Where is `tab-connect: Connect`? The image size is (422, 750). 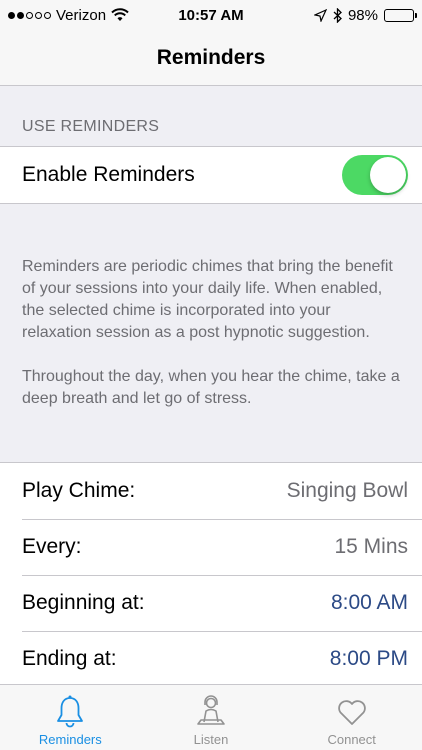 tab-connect: Connect is located at coordinates (351, 717).